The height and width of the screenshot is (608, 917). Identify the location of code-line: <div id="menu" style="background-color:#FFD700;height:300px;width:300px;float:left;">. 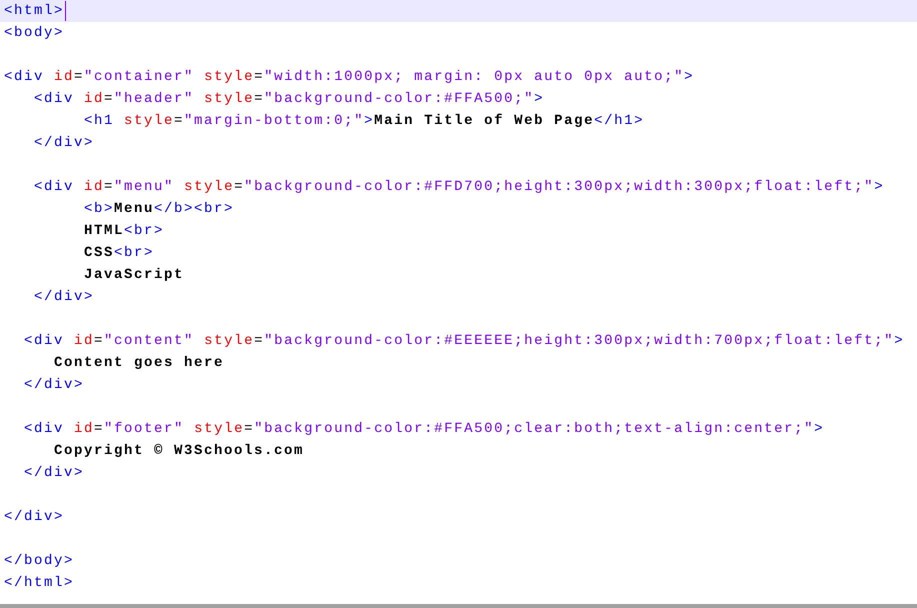
(458, 187).